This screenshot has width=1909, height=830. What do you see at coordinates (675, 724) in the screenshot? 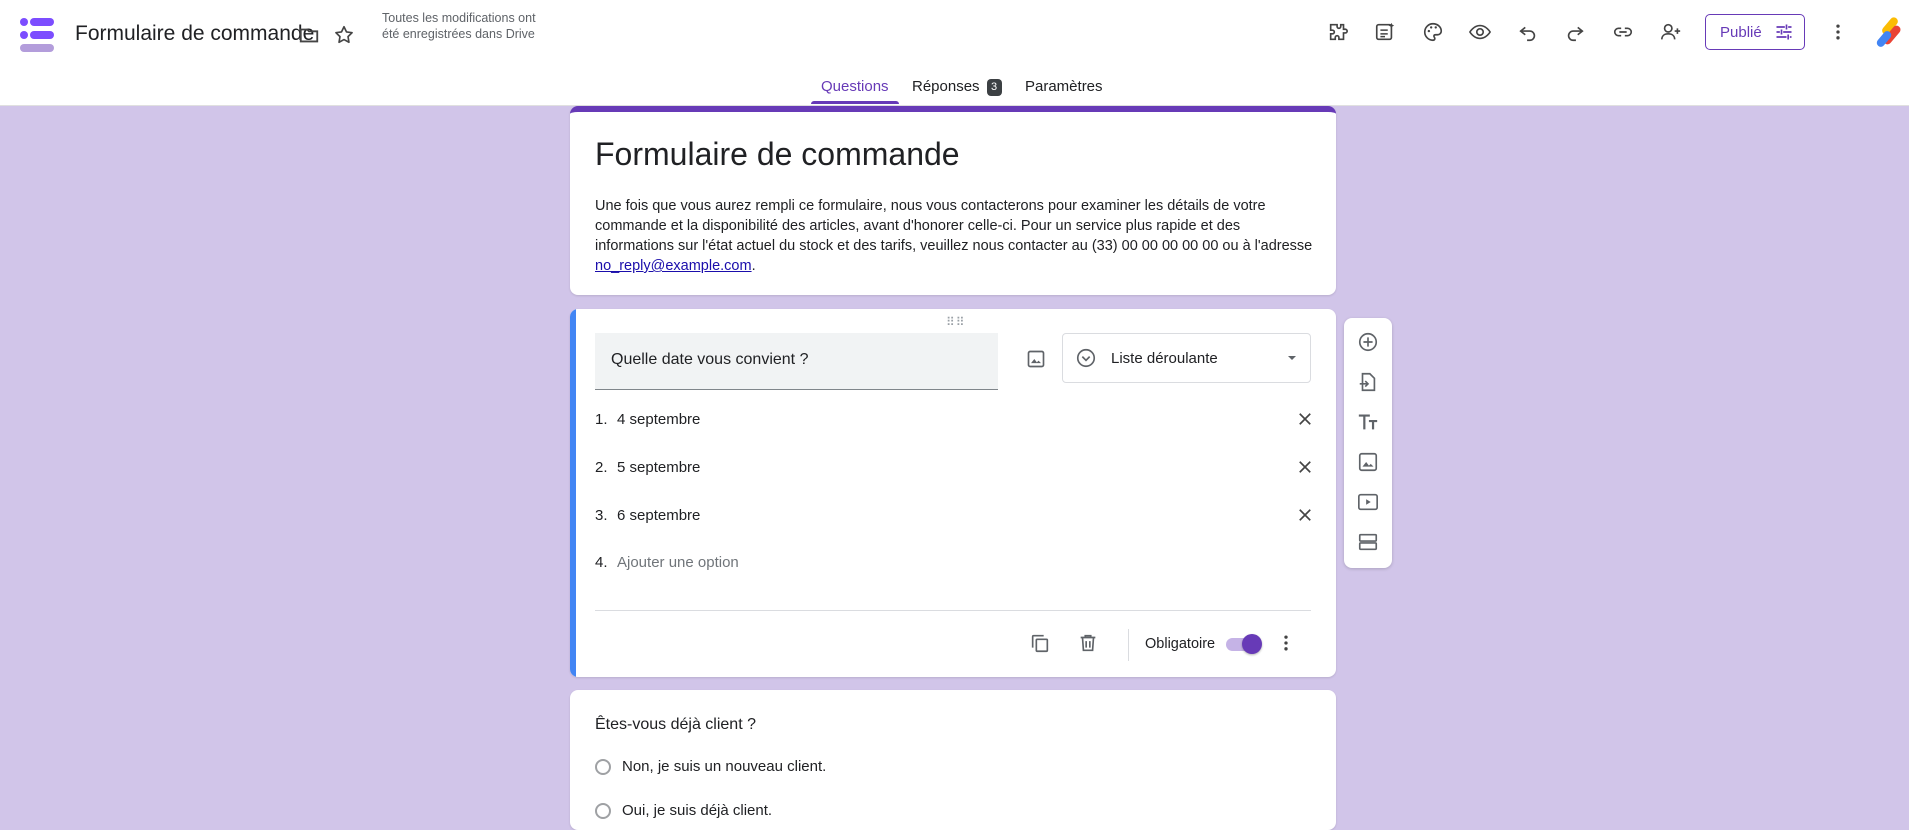
I see `question-title: Êtes-vous déjà client ?` at bounding box center [675, 724].